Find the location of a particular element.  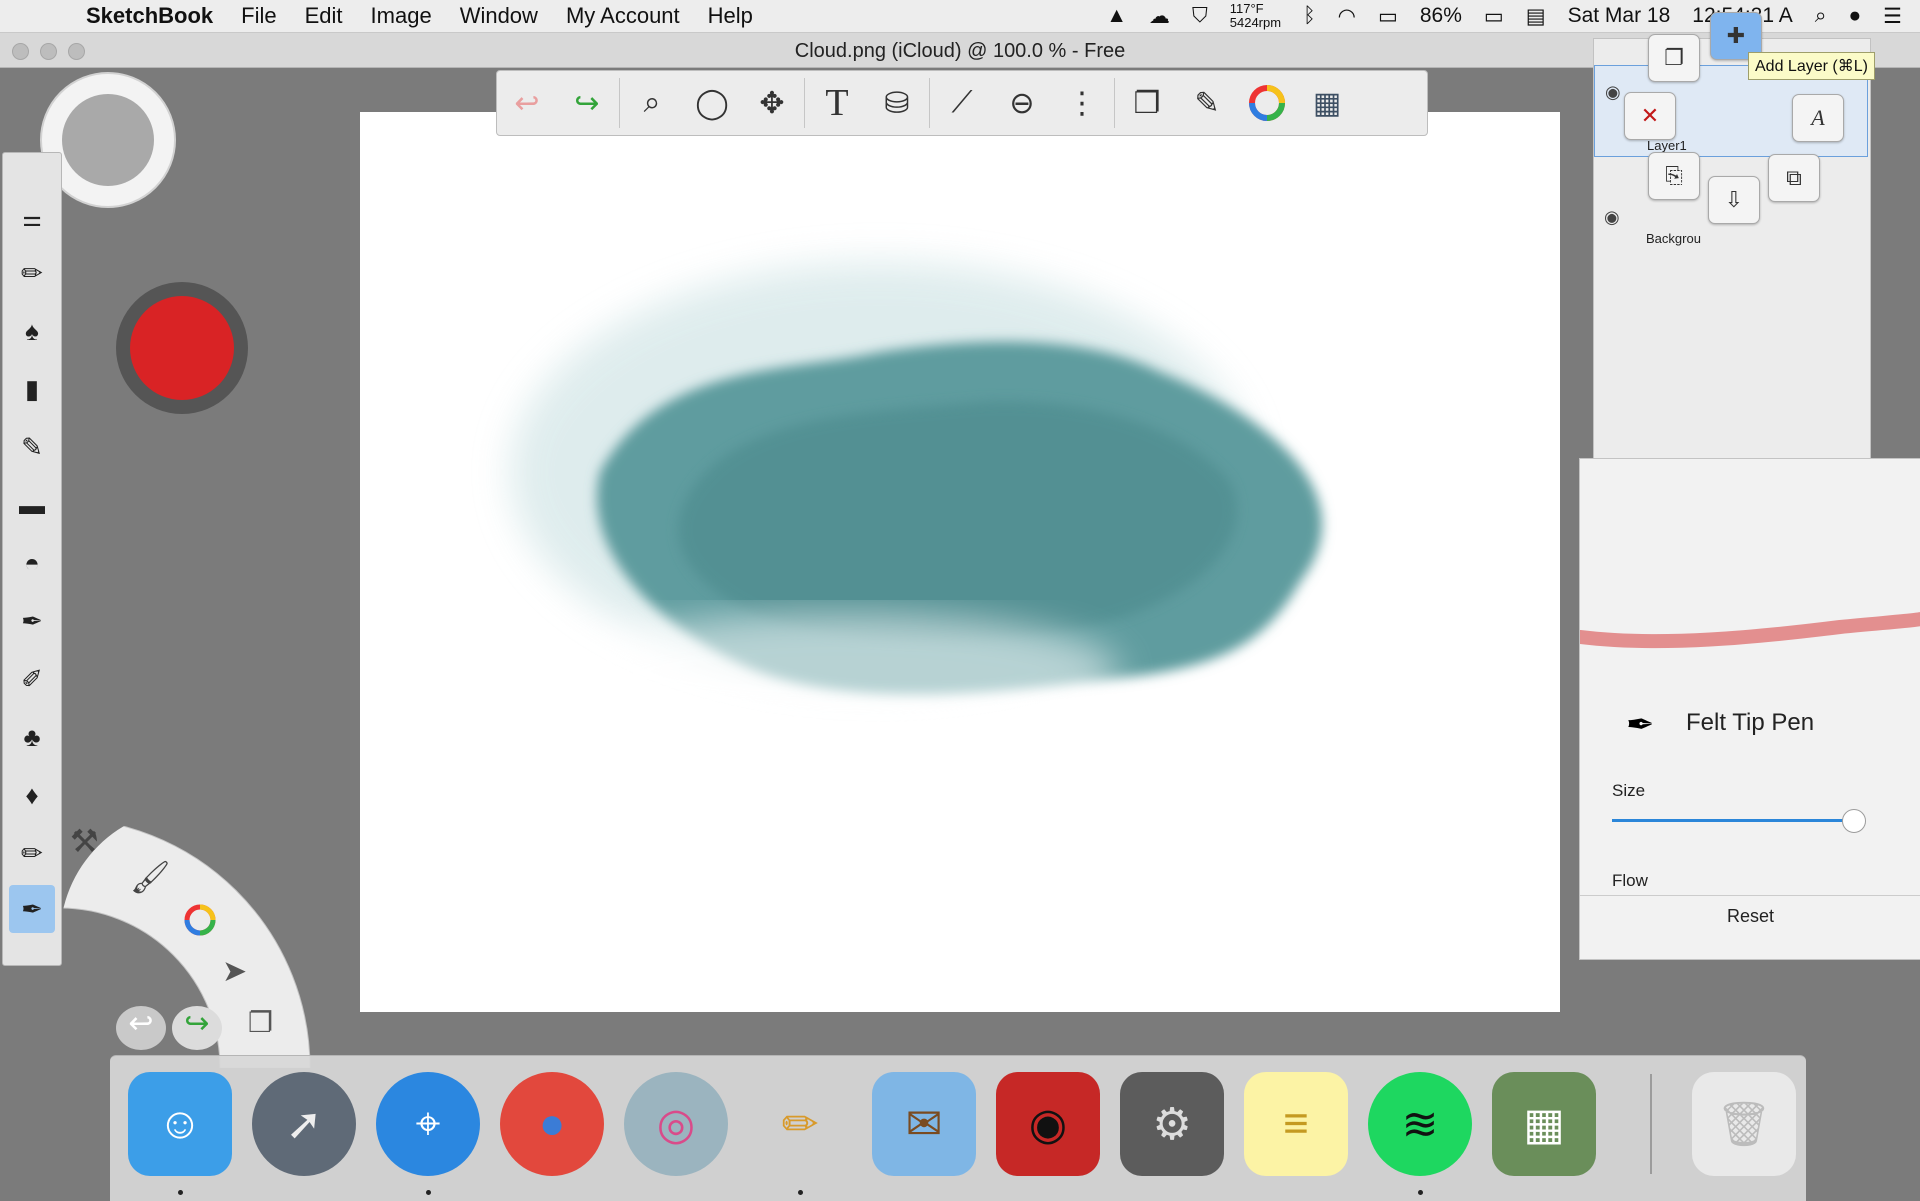

move-icon: ✥ is located at coordinates (772, 103).